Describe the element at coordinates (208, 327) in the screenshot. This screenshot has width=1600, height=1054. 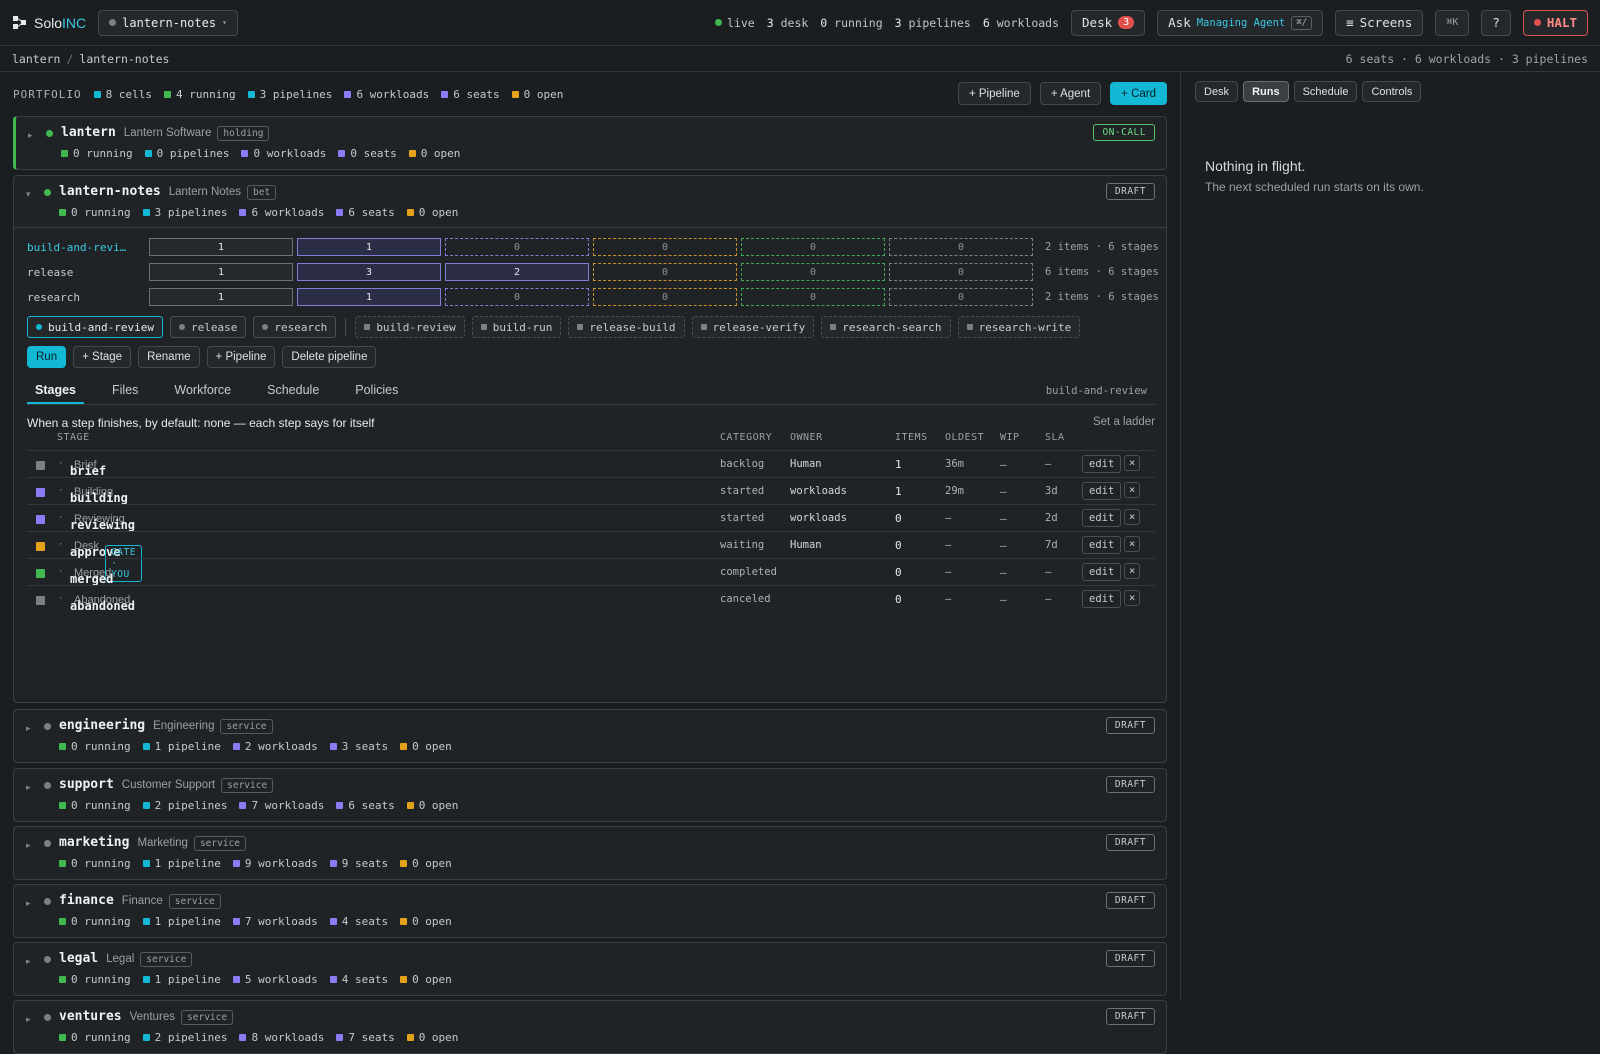
I see `pipeline-chip: release` at that location.